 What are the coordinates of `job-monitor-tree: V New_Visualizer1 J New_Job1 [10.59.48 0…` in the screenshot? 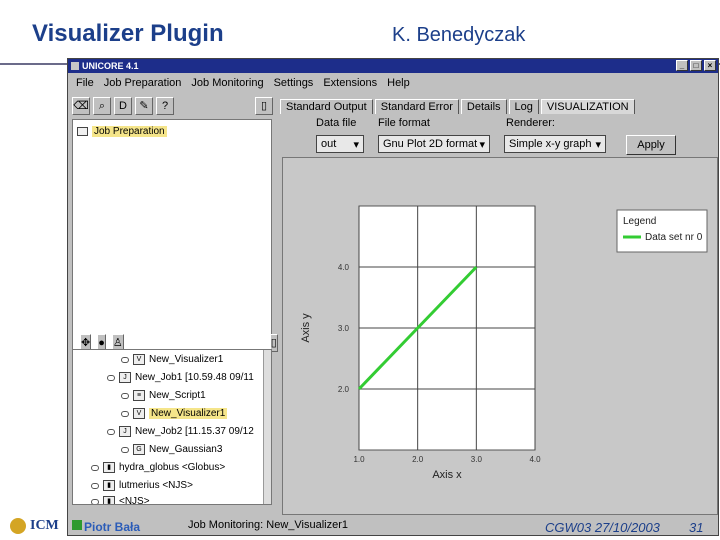 It's located at (172, 427).